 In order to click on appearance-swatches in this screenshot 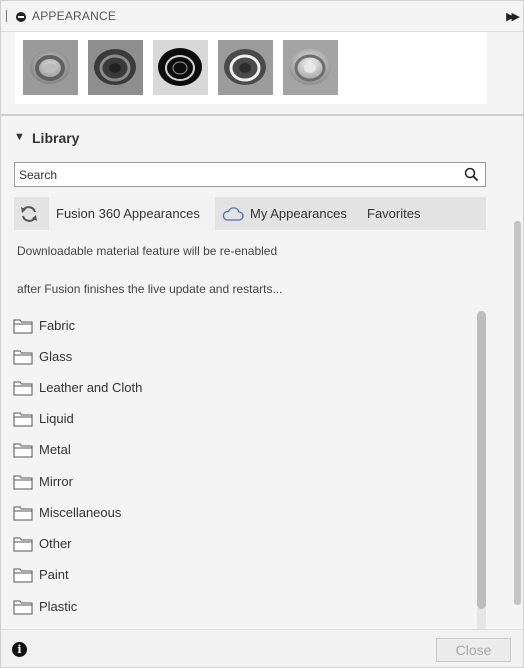, I will do `click(251, 68)`.